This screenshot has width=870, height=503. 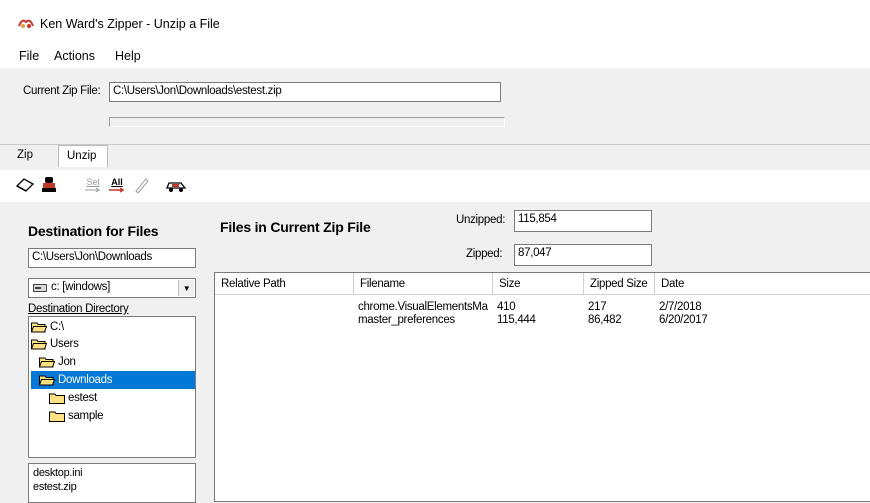 I want to click on eraser-button, so click(x=25, y=185).